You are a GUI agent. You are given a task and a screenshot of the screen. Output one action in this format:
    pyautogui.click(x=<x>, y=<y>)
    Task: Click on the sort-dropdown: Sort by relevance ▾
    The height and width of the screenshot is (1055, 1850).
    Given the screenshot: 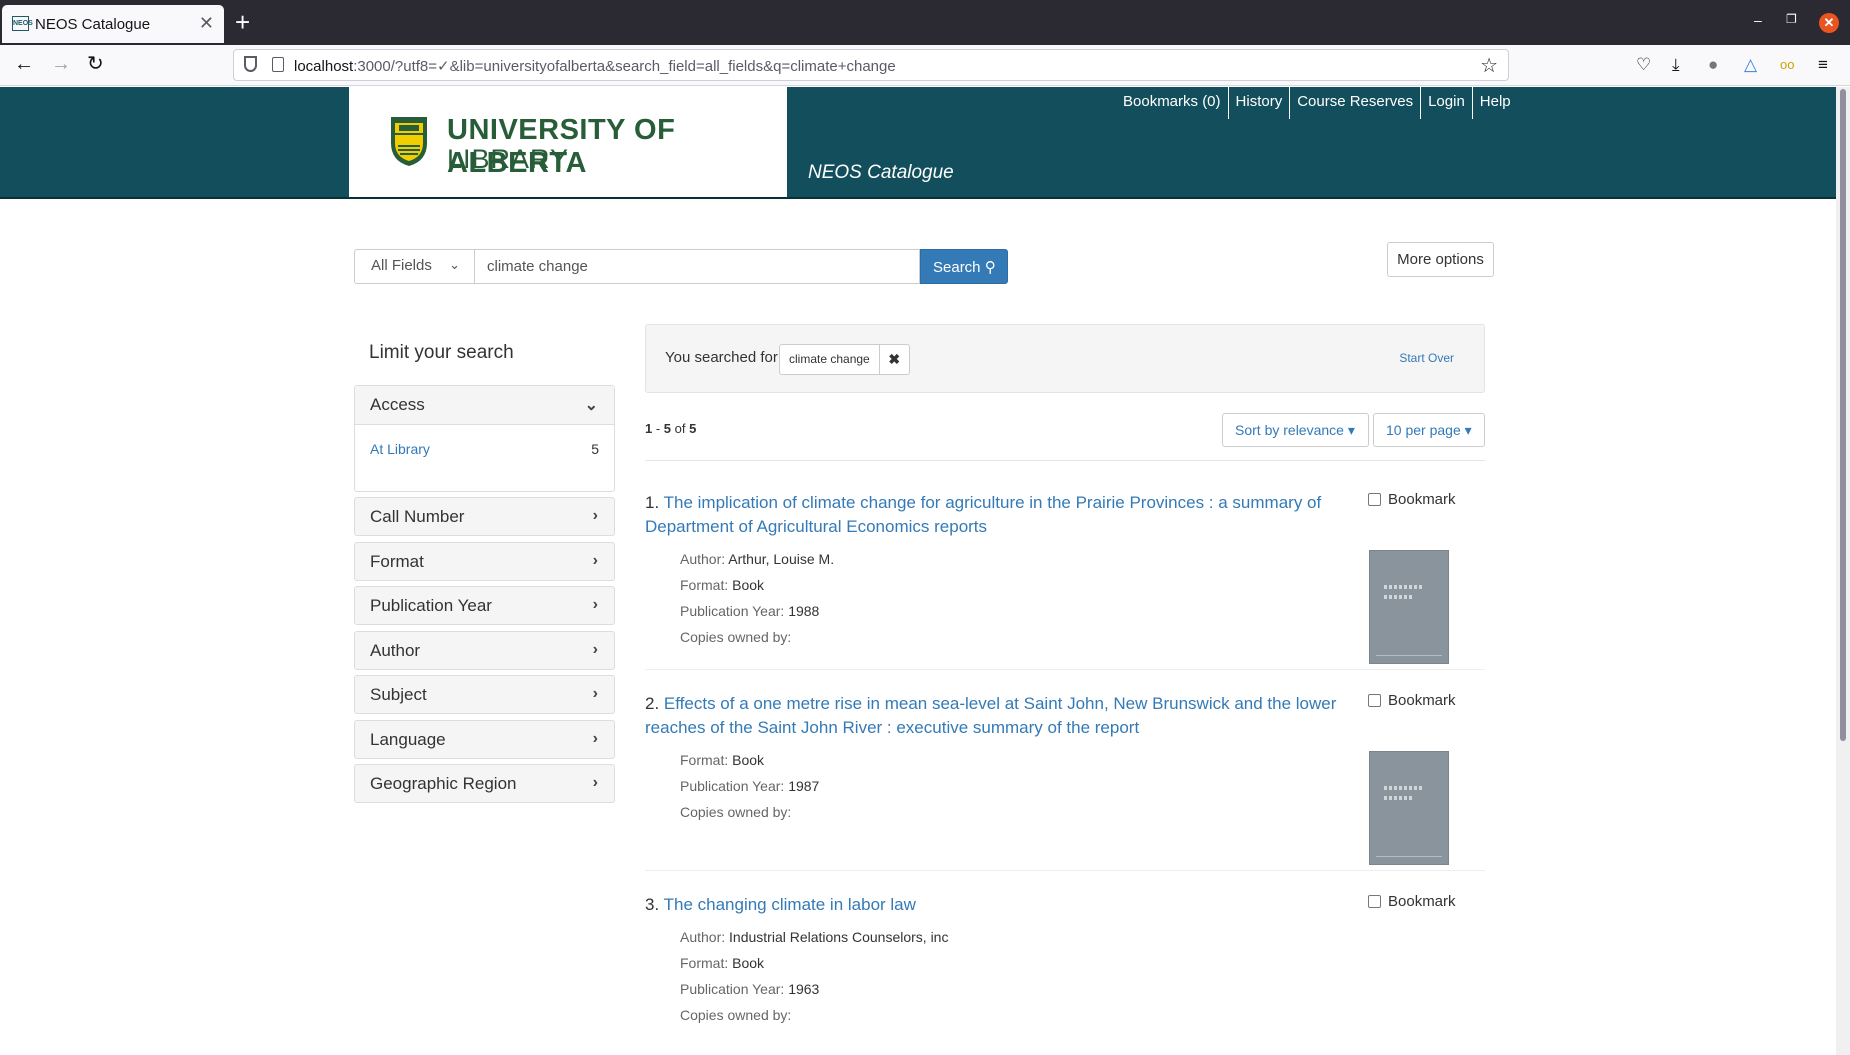 What is the action you would take?
    pyautogui.click(x=1295, y=430)
    